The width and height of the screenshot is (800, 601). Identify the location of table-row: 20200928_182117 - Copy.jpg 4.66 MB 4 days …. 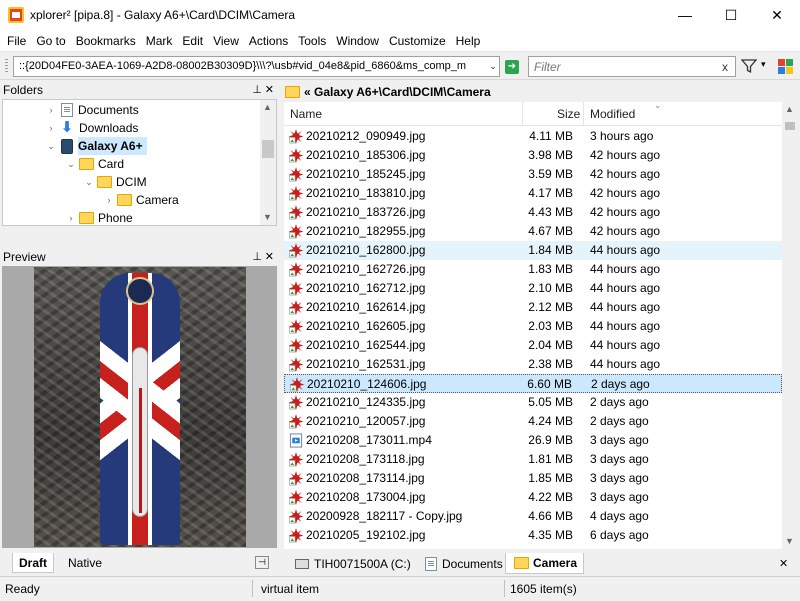
(533, 516).